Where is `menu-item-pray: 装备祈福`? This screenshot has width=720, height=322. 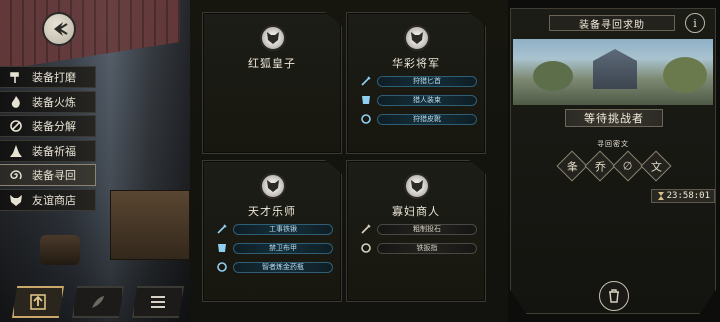 menu-item-pray: 装备祈福 is located at coordinates (48, 150).